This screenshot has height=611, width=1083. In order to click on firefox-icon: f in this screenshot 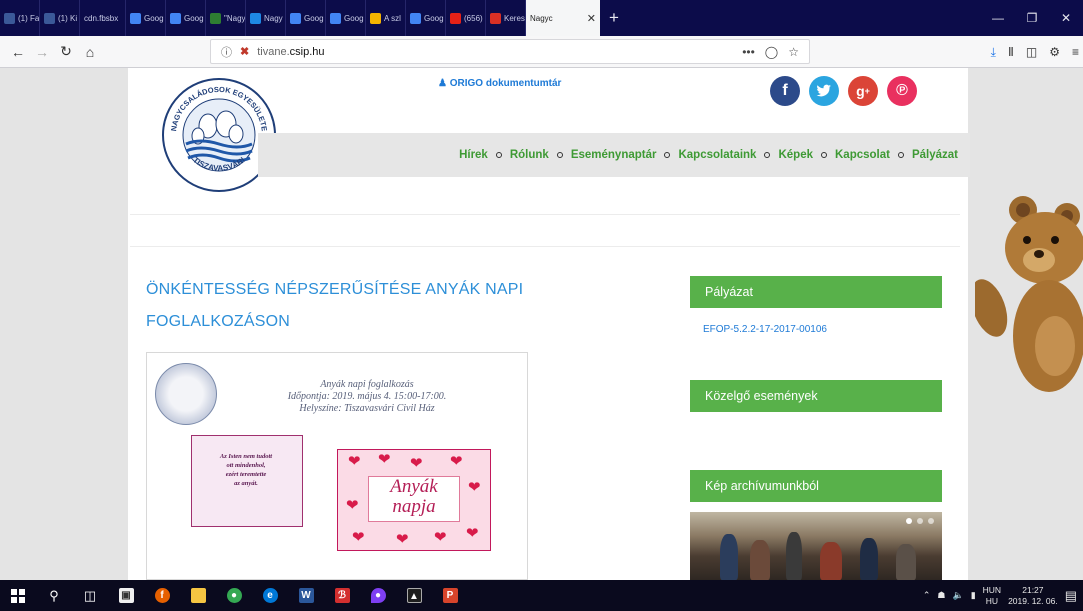, I will do `click(162, 595)`.